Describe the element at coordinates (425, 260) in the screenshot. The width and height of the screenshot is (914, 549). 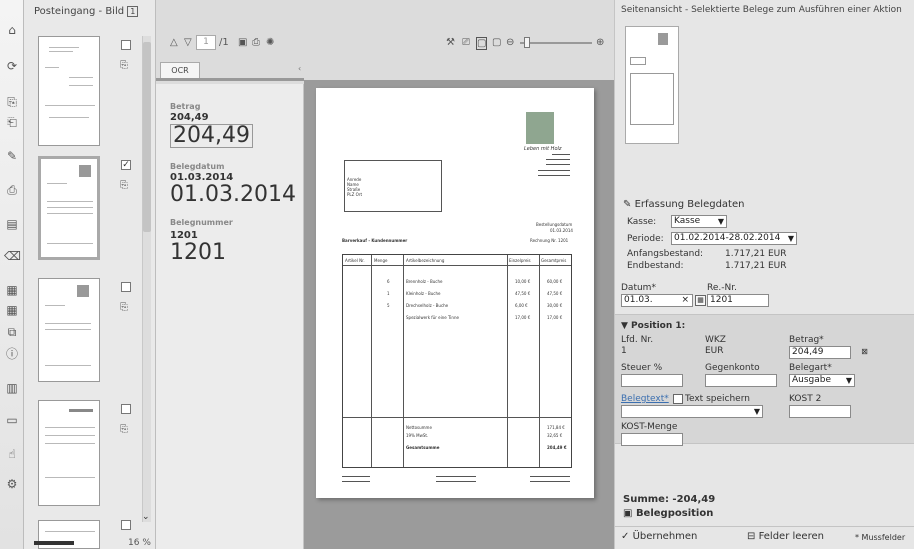
I see `table-header: Artikelbezeichnung` at that location.